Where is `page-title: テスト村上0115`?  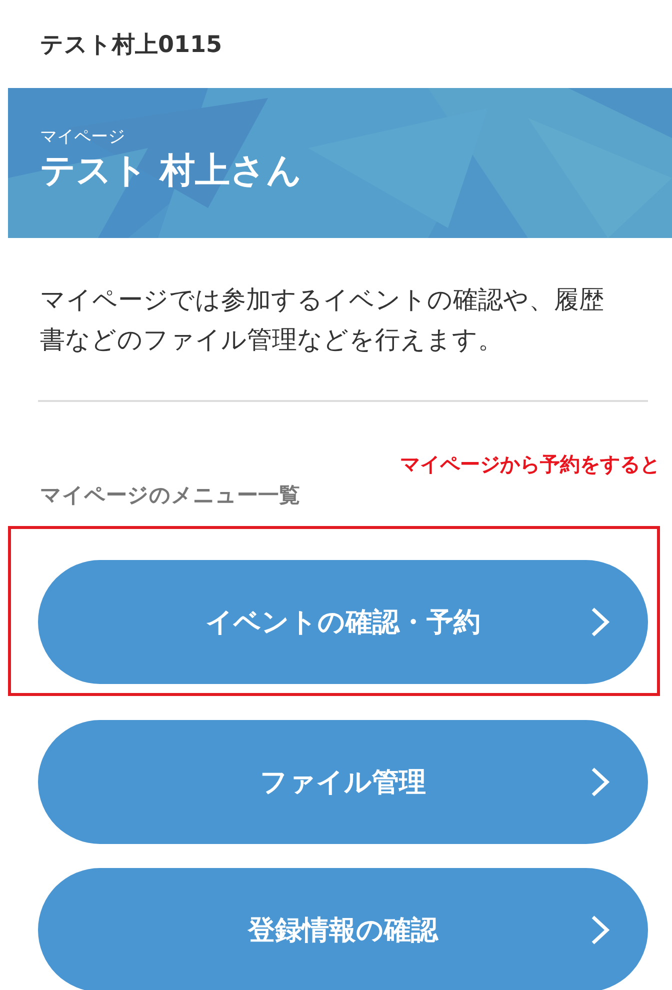
page-title: テスト村上0115 is located at coordinates (131, 45).